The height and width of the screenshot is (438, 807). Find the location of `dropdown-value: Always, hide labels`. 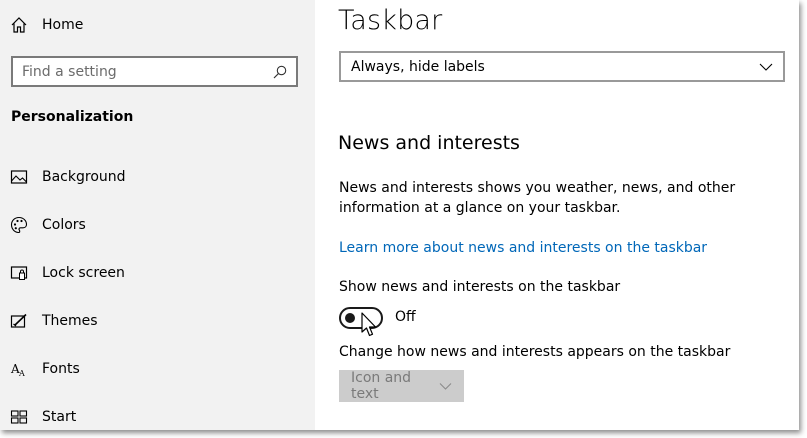

dropdown-value: Always, hide labels is located at coordinates (418, 66).